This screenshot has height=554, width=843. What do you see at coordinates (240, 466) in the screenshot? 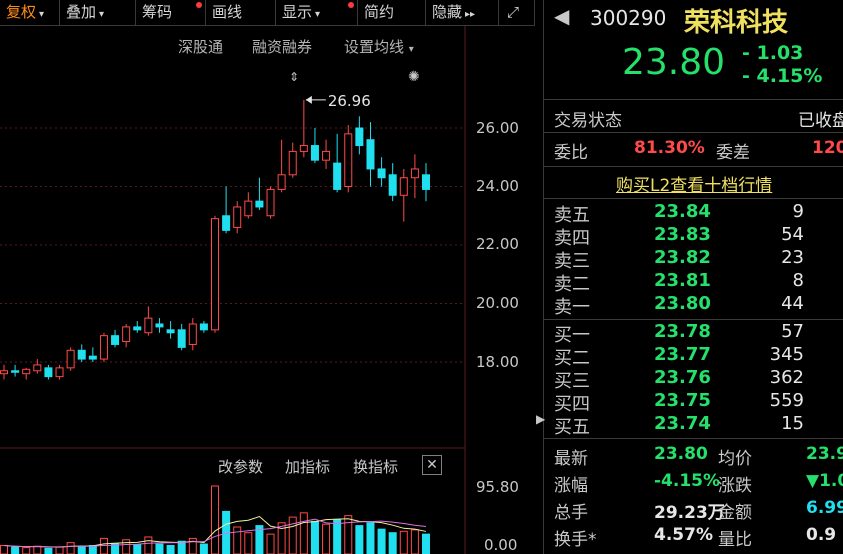
I see `change-params-button: 改参数` at bounding box center [240, 466].